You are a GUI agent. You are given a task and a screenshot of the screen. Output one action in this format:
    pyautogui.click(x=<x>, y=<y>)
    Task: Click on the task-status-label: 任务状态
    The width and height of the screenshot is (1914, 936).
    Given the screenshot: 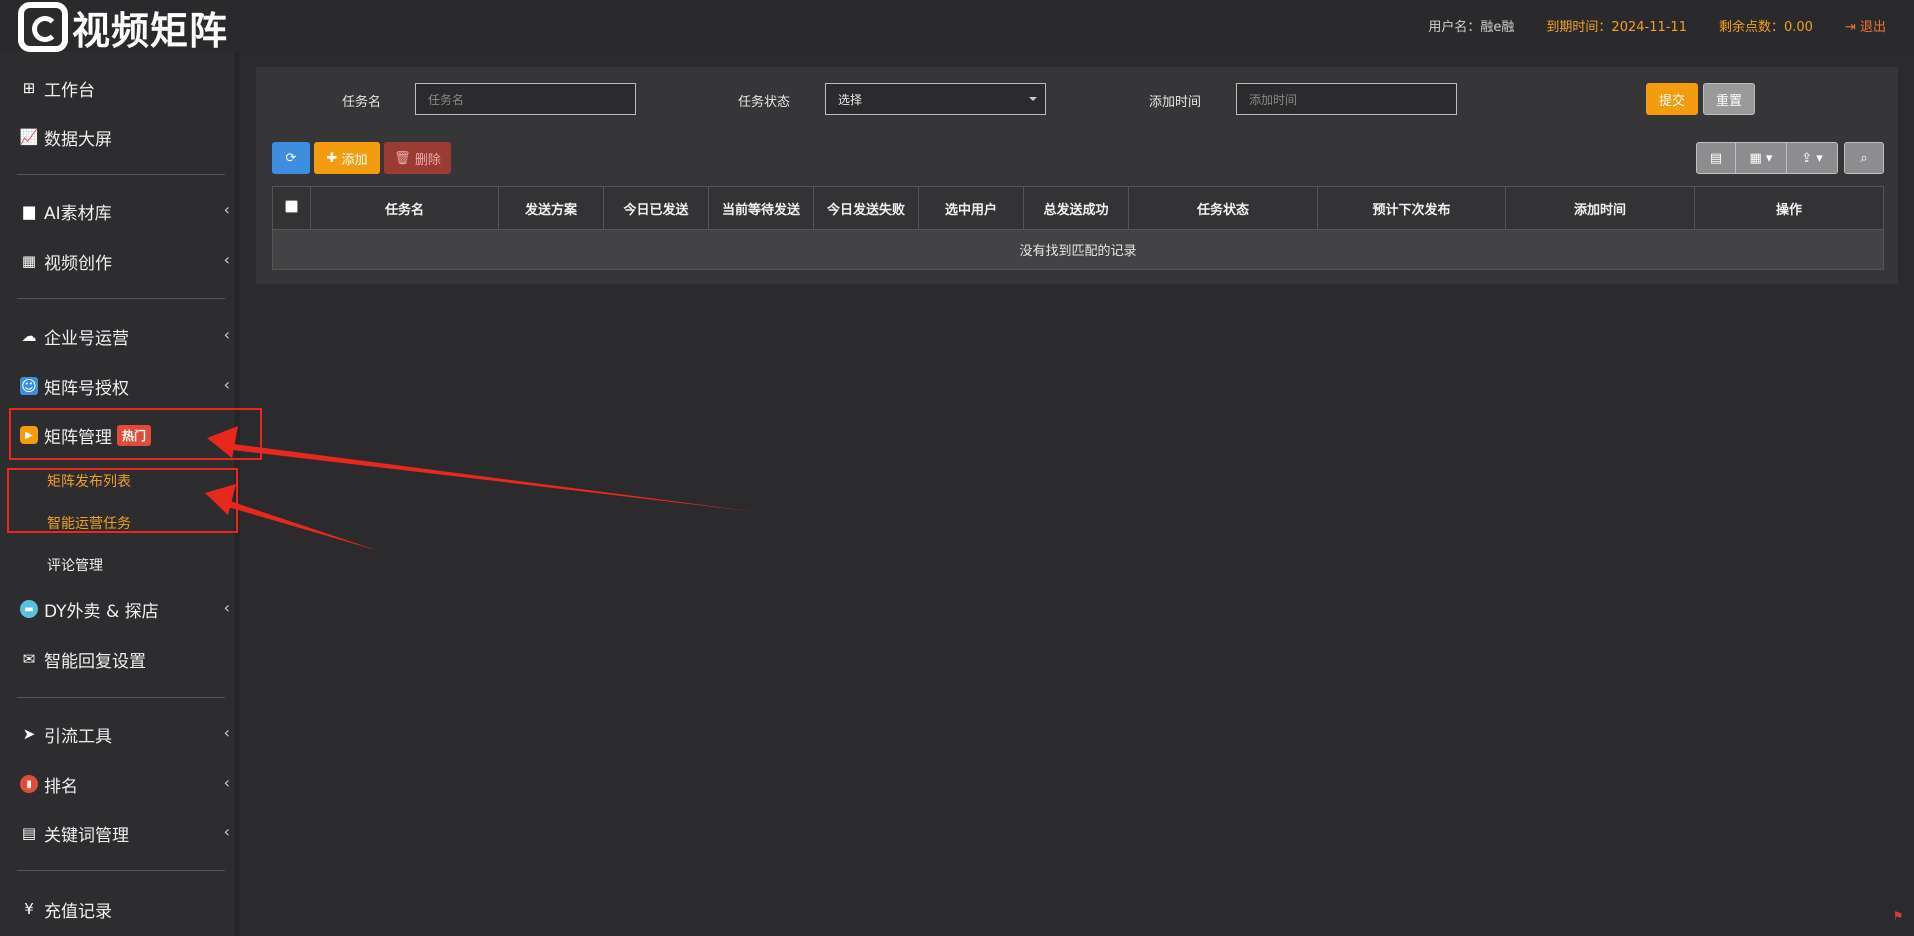 What is the action you would take?
    pyautogui.click(x=764, y=102)
    